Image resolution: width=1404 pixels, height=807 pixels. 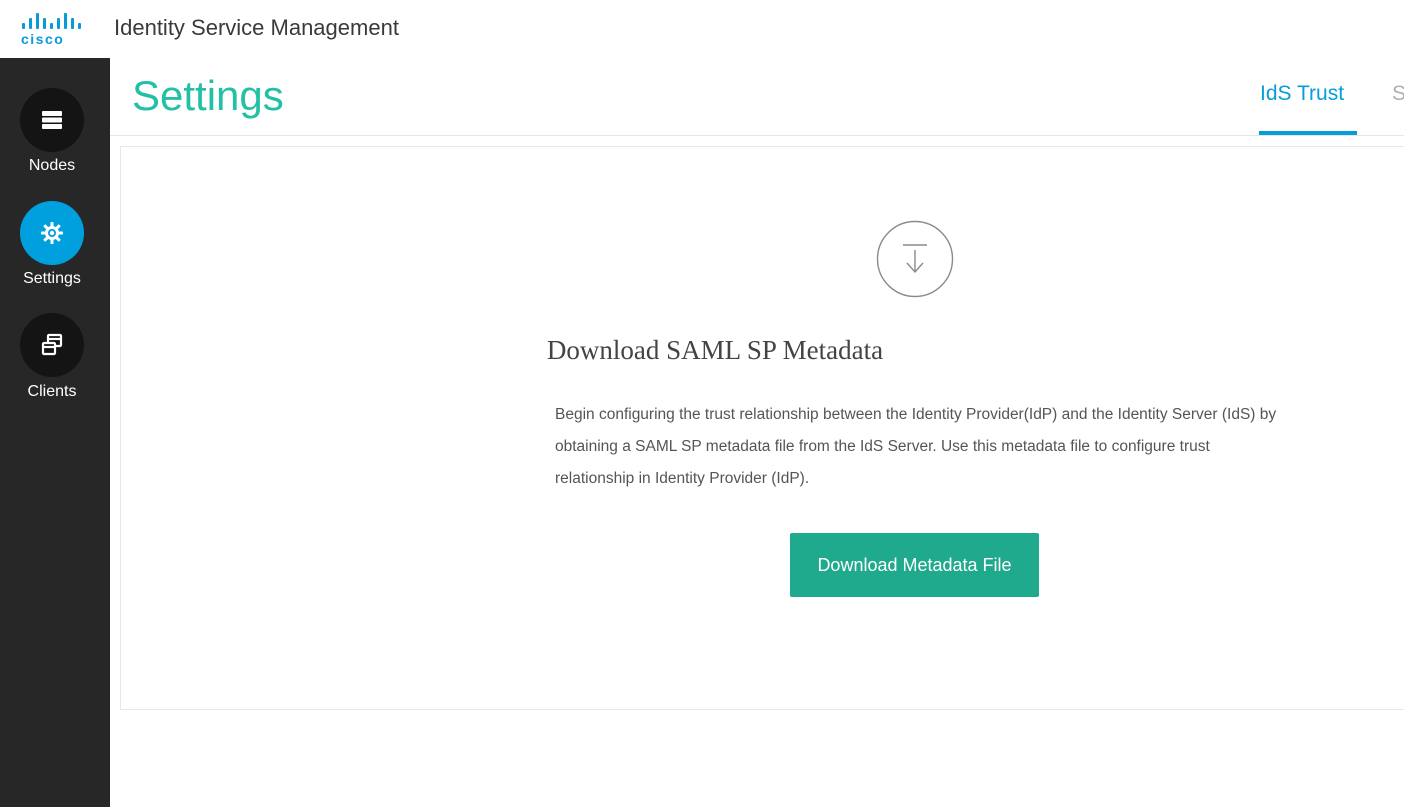 I want to click on cisco-logo: cisco, so click(x=56, y=30).